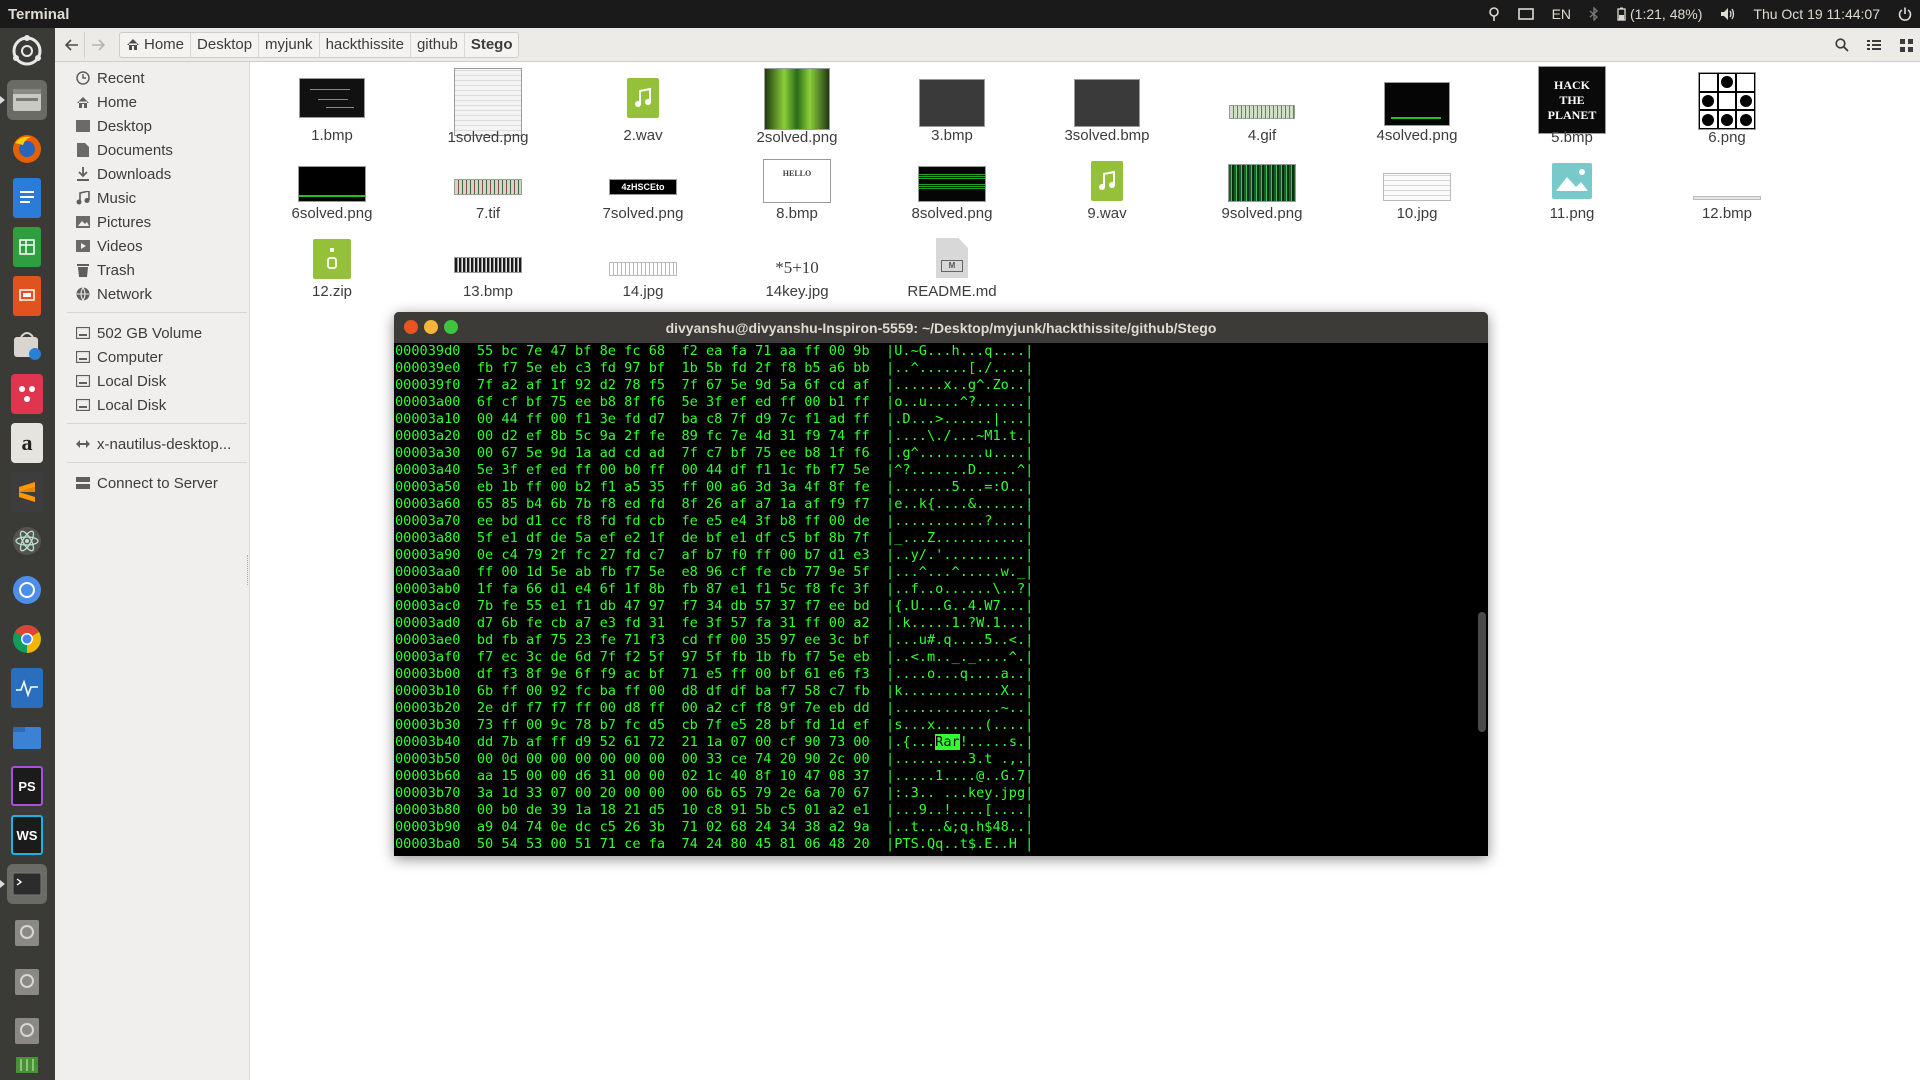  I want to click on bmp-thumb, so click(1727, 198).